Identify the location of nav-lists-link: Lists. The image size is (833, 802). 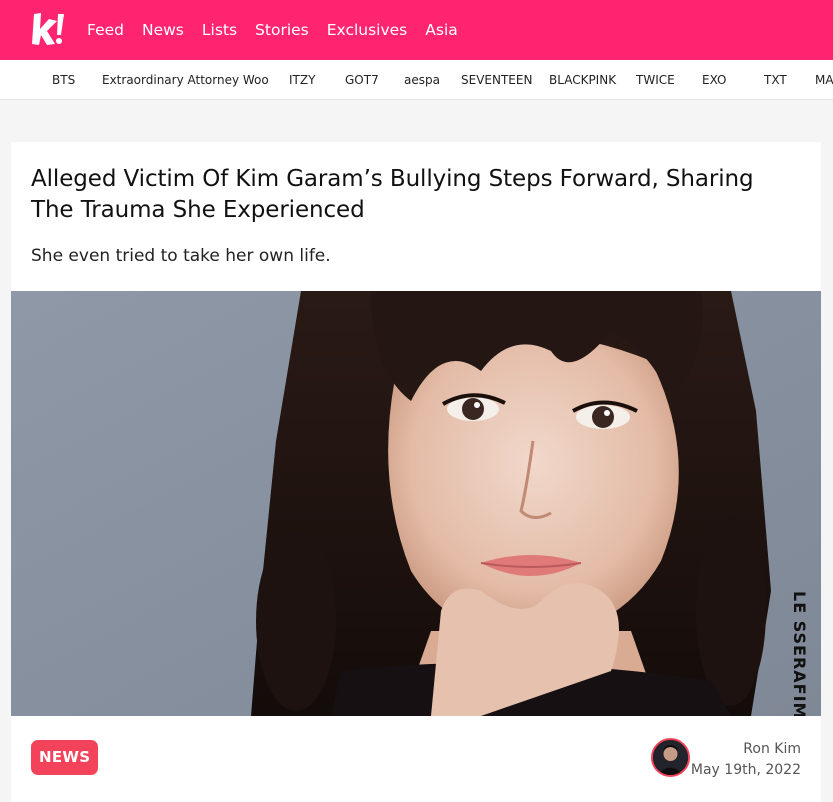
(219, 30).